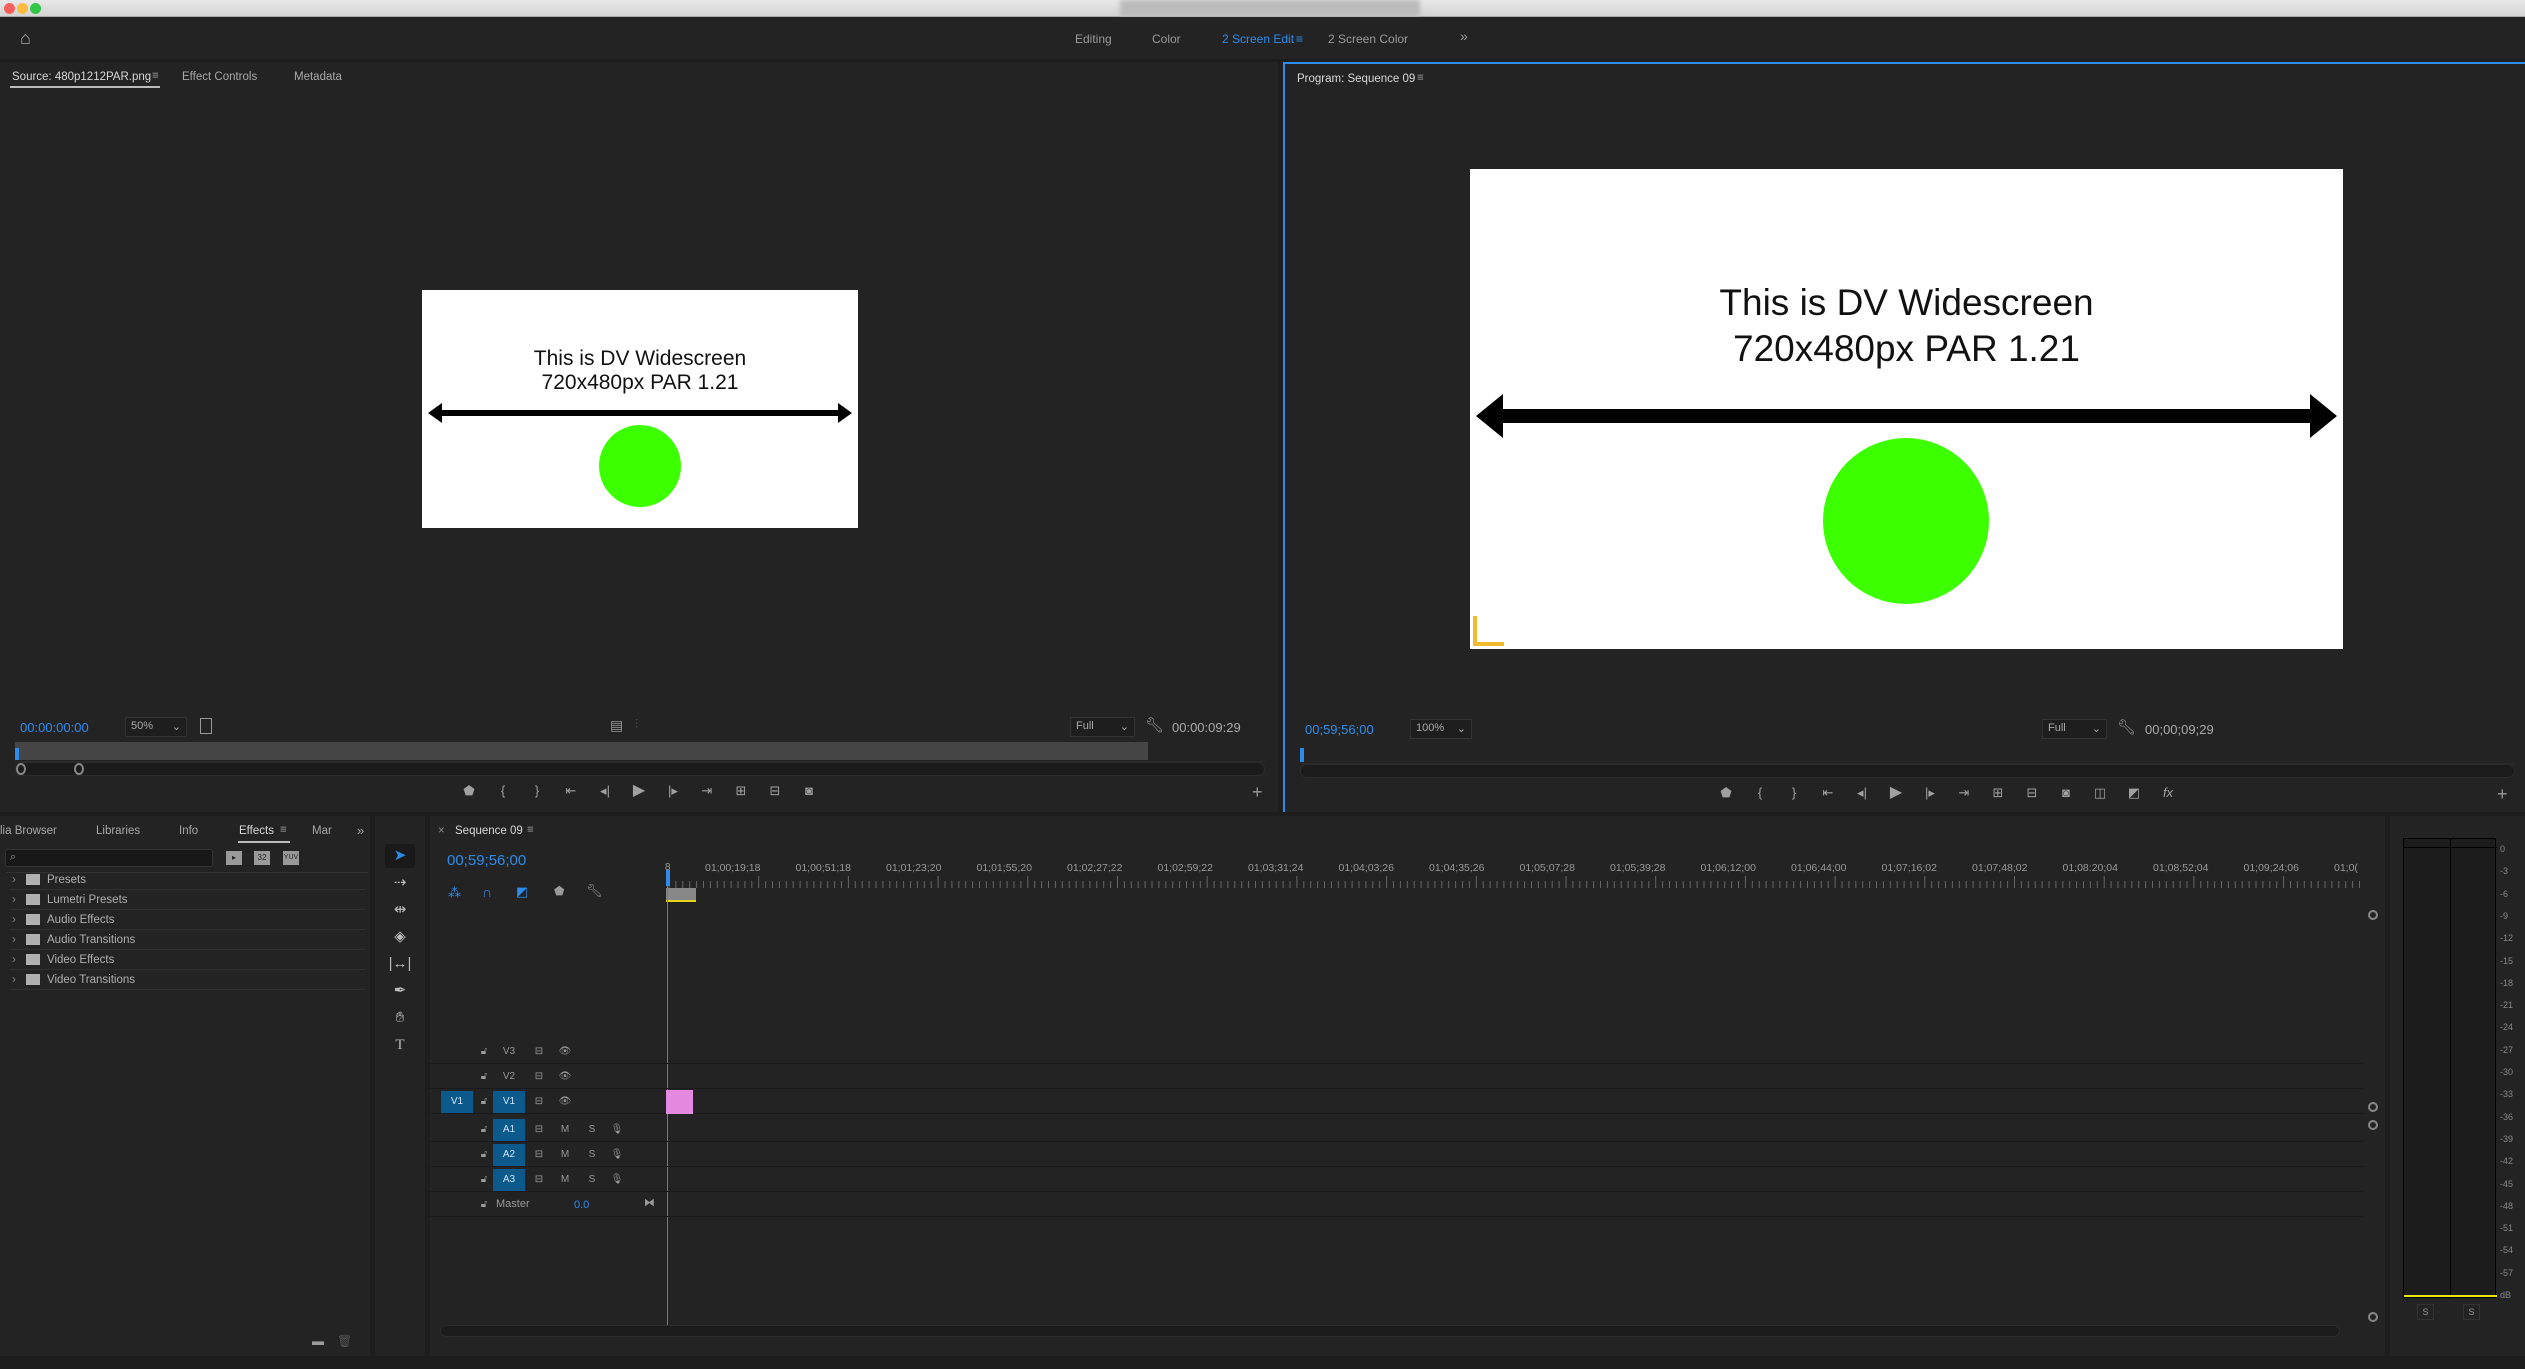 Image resolution: width=2525 pixels, height=1369 pixels. What do you see at coordinates (489, 831) in the screenshot?
I see `tab-sequence: Sequence 09` at bounding box center [489, 831].